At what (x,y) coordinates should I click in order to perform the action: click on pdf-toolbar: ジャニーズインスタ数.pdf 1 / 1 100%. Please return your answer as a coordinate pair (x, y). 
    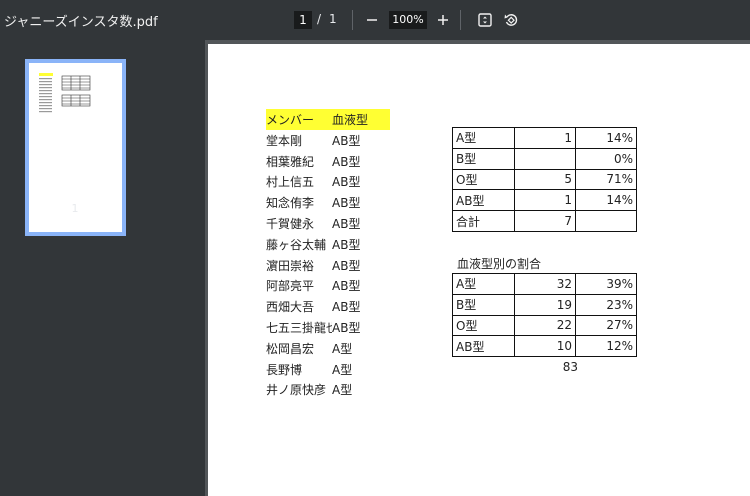
    Looking at the image, I should click on (375, 20).